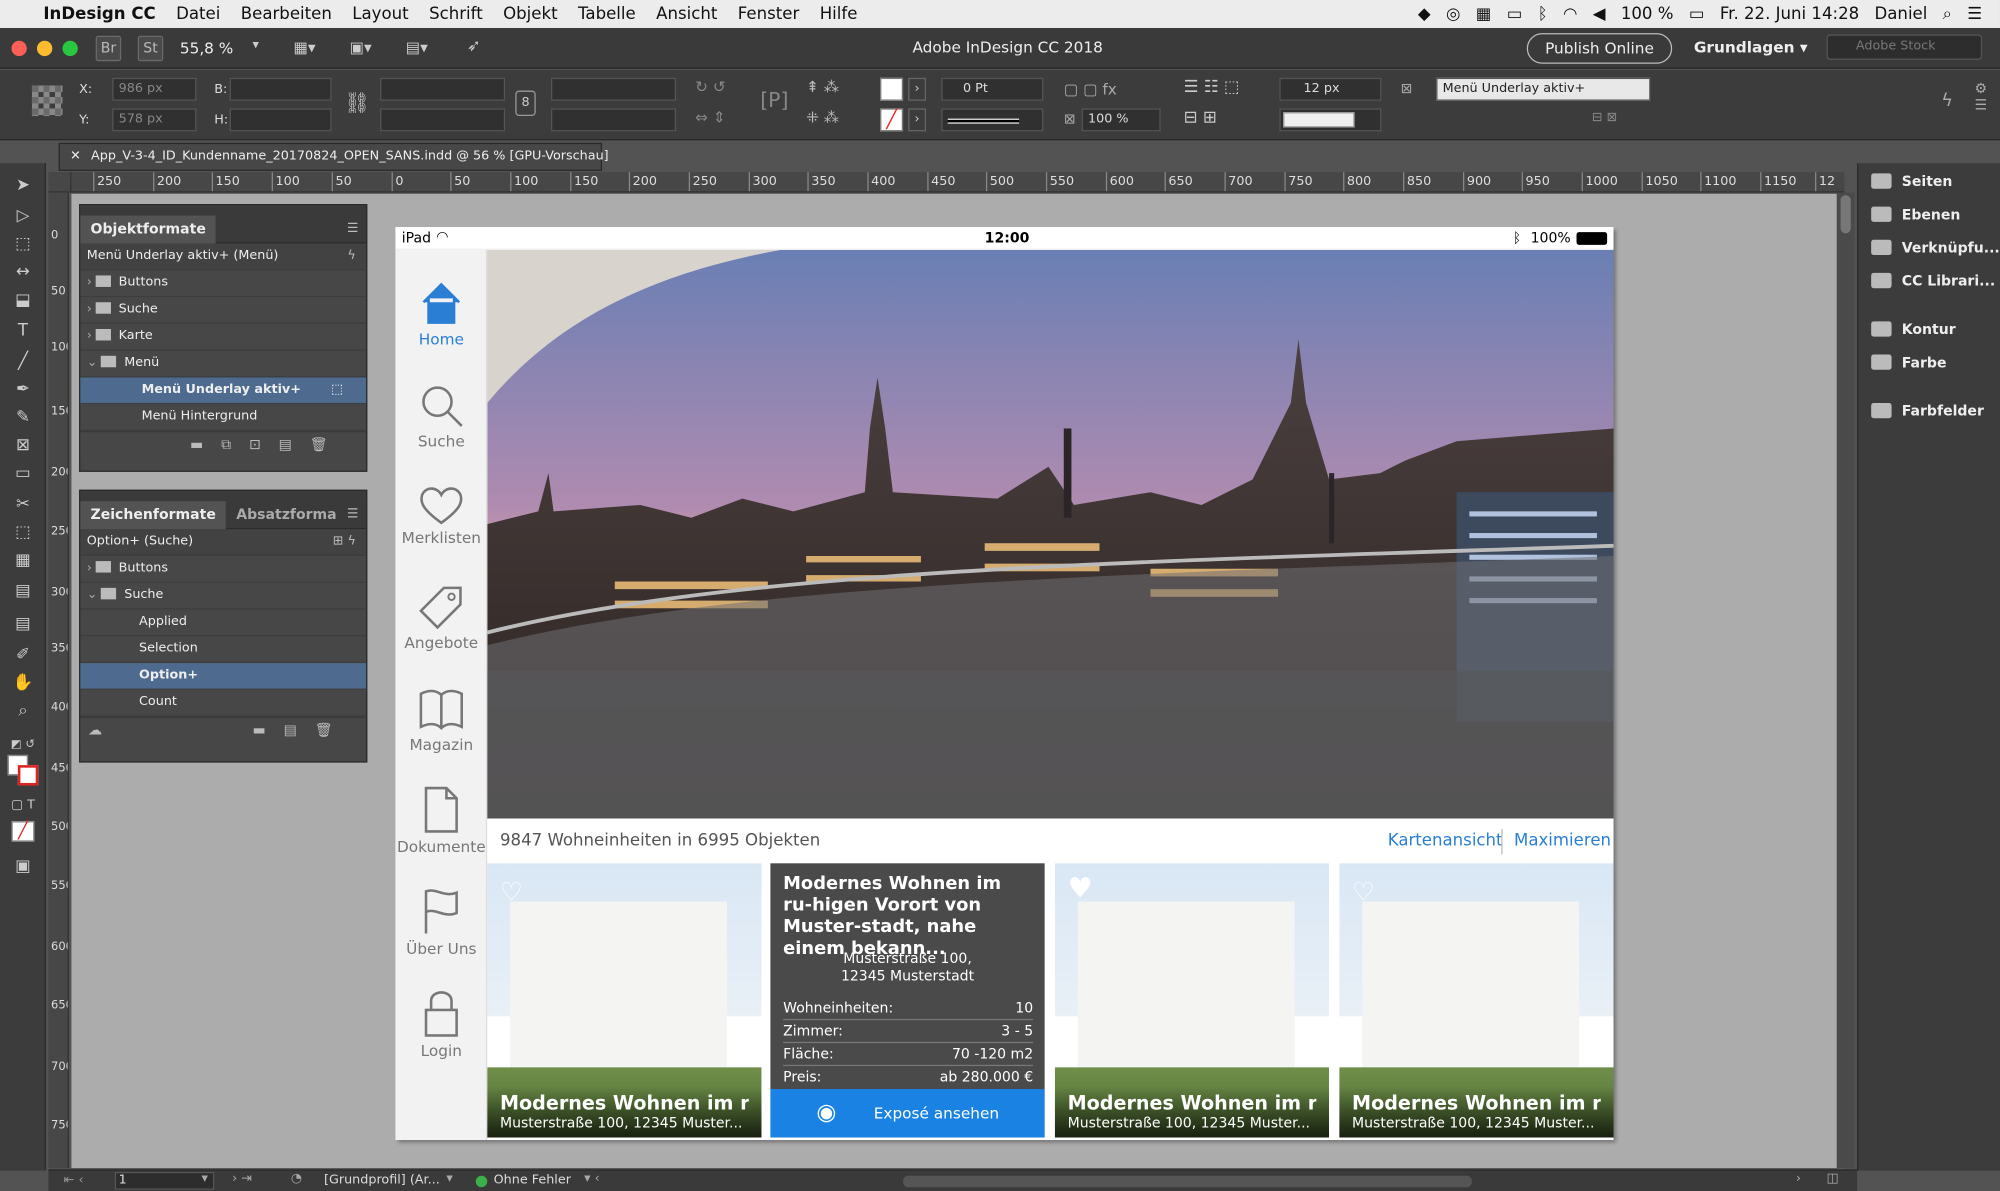 This screenshot has height=1191, width=2000. What do you see at coordinates (1121, 120) in the screenshot?
I see `opacity-field: 100 %` at bounding box center [1121, 120].